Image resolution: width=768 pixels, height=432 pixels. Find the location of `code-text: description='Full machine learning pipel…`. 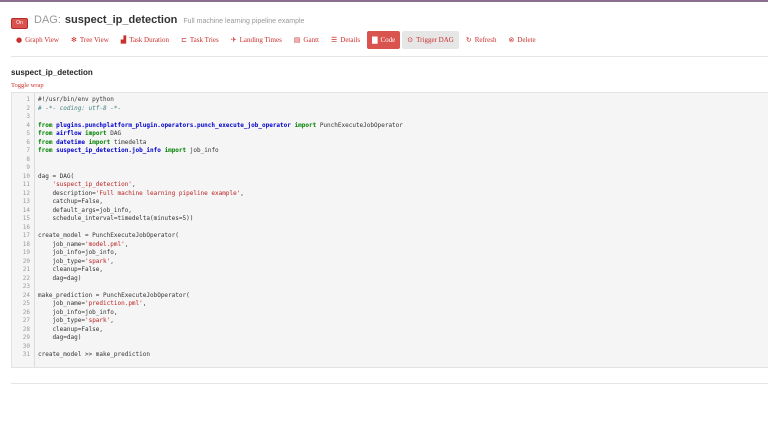

code-text: description='Full machine learning pipel… is located at coordinates (138, 194).